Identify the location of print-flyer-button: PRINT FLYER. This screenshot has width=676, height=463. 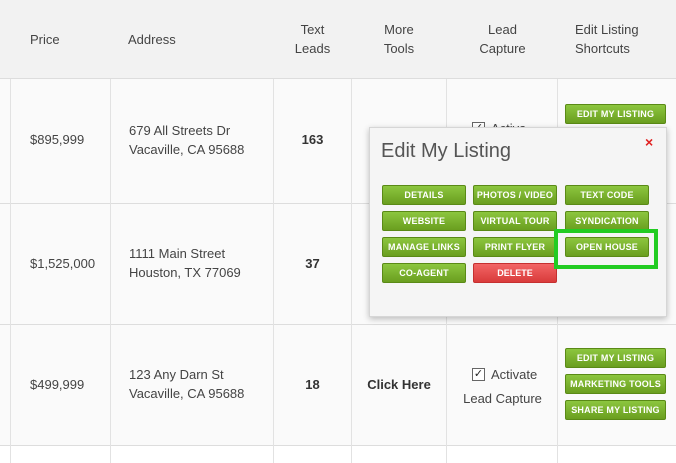
(515, 247).